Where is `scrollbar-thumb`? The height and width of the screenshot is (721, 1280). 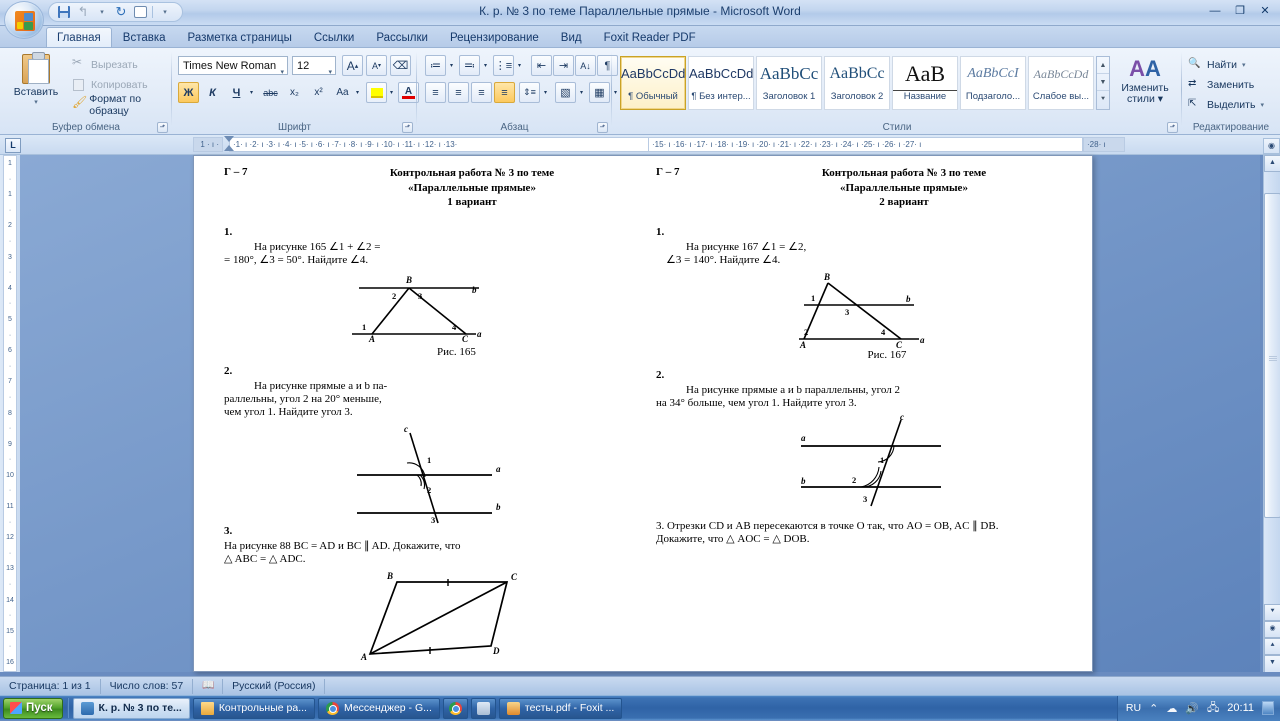 scrollbar-thumb is located at coordinates (1272, 355).